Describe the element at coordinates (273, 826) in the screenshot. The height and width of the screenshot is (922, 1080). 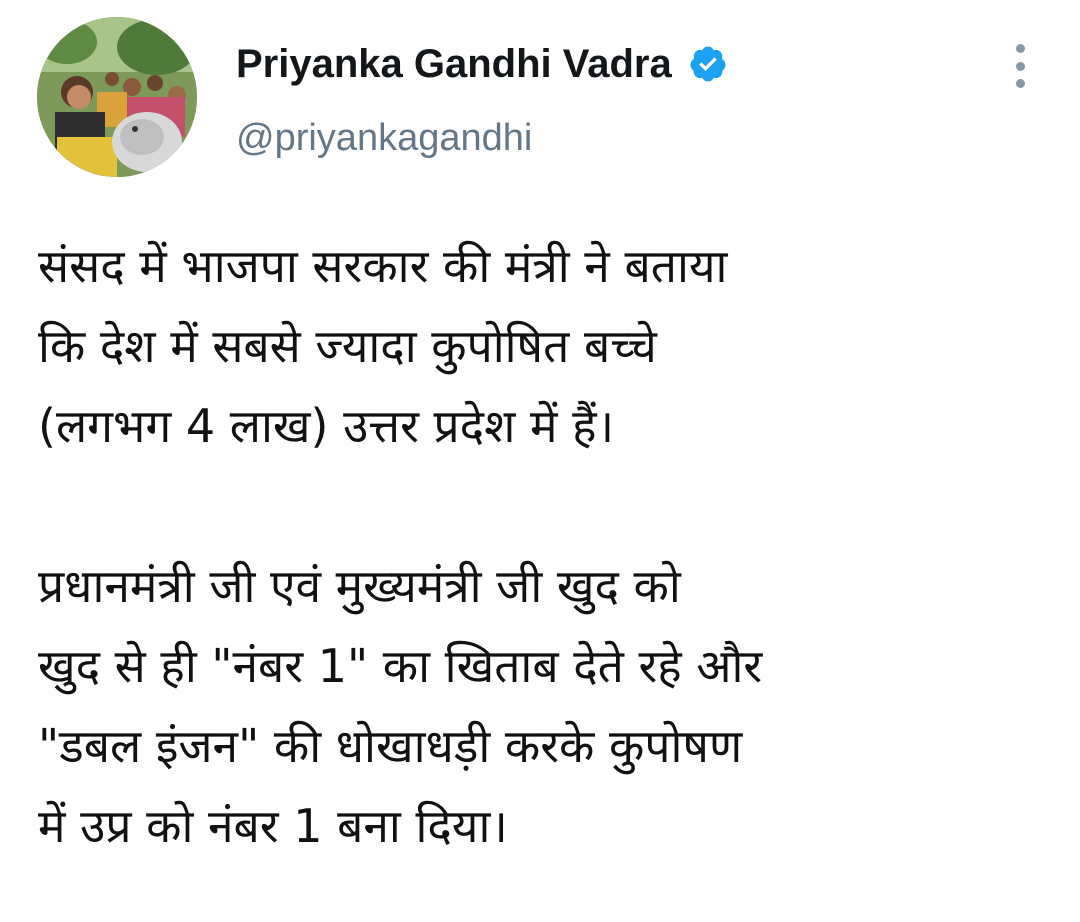
I see `tweet-line: में उप्र को नंबर 1 बना दिया।` at that location.